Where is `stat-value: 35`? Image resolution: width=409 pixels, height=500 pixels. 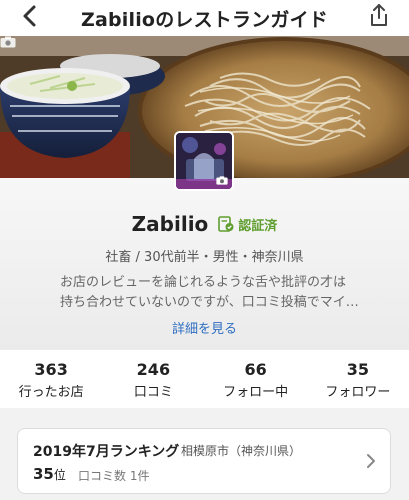 stat-value: 35 is located at coordinates (357, 369).